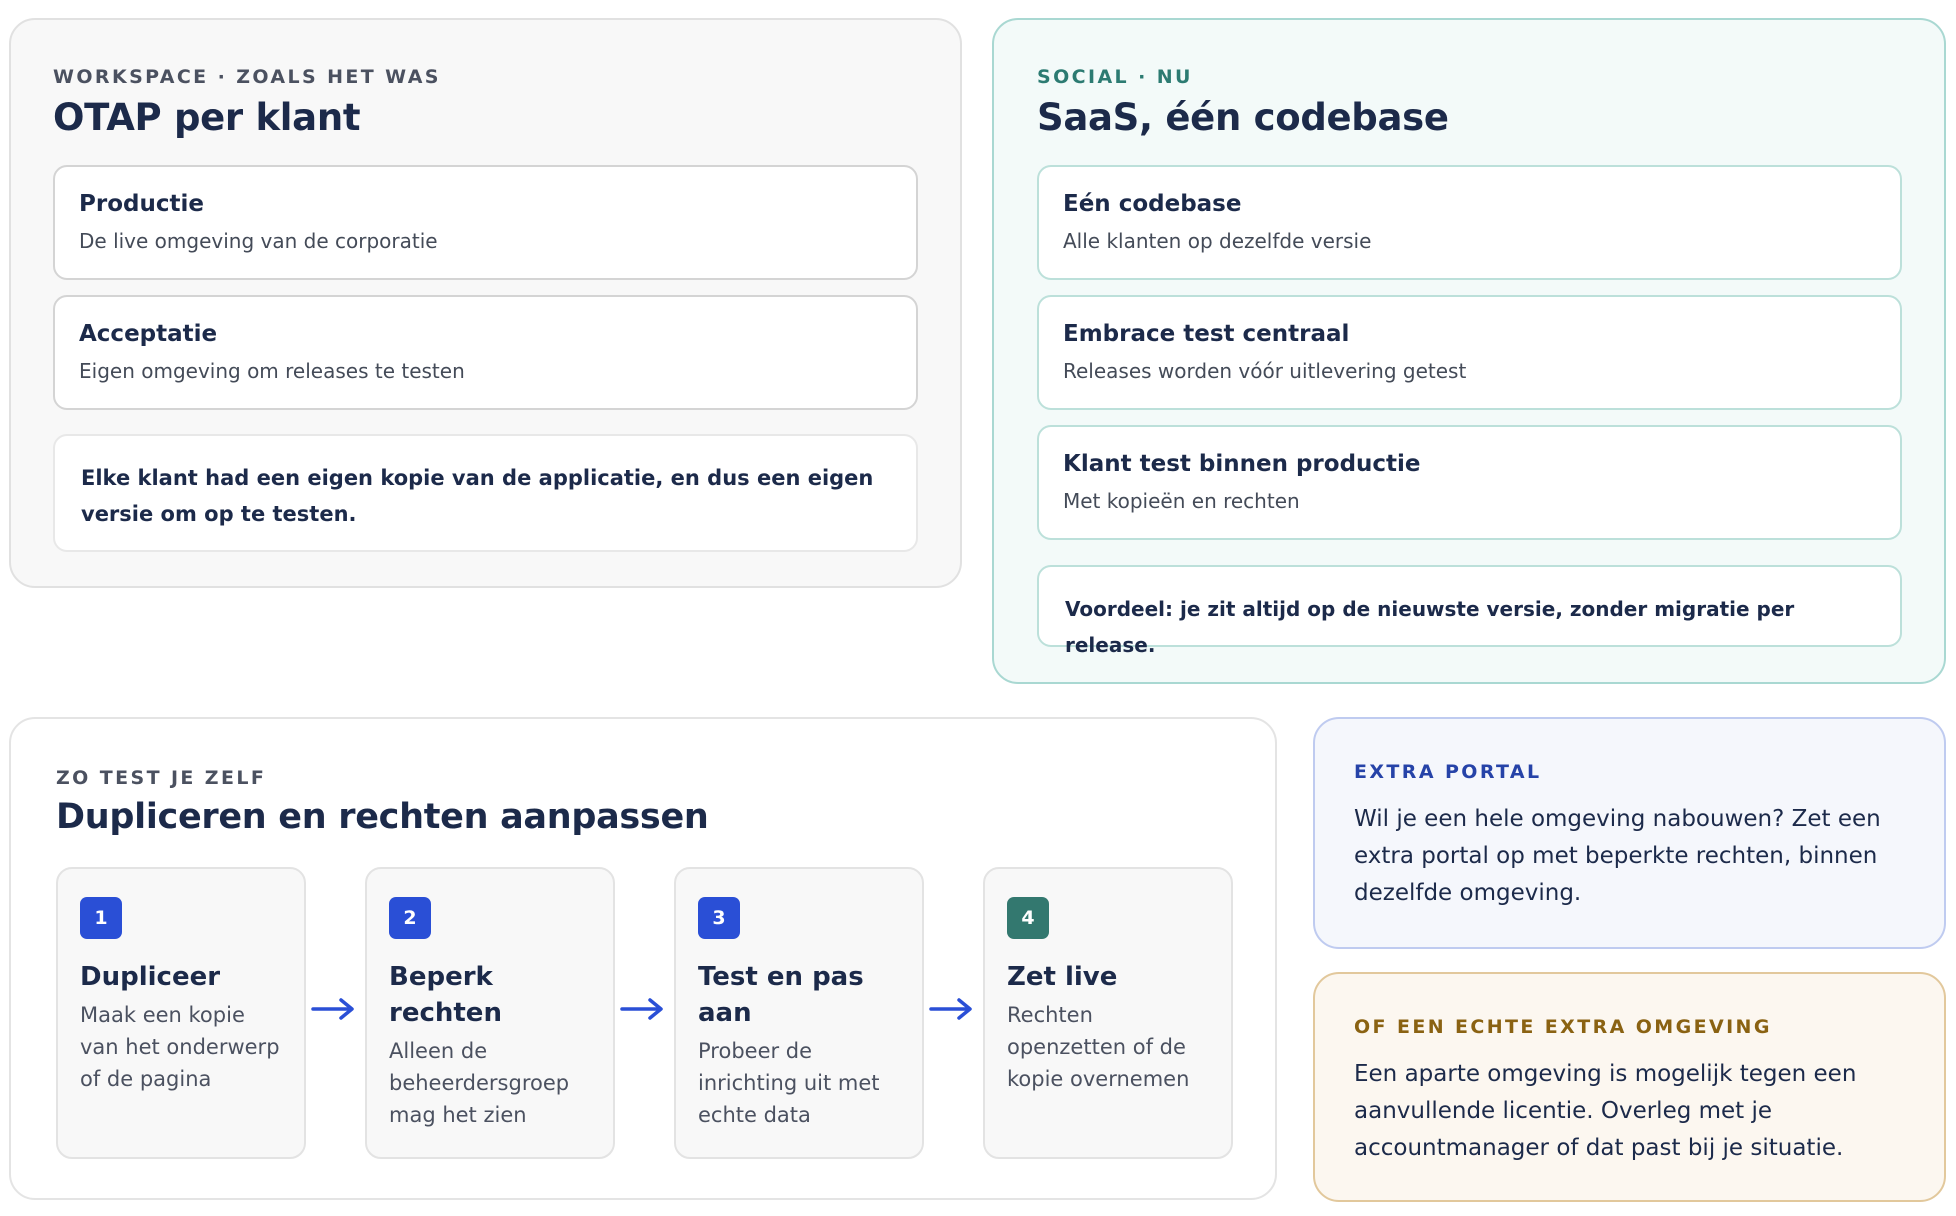 The width and height of the screenshot is (1956, 1216). What do you see at coordinates (1028, 918) in the screenshot?
I see `step-number: 4` at bounding box center [1028, 918].